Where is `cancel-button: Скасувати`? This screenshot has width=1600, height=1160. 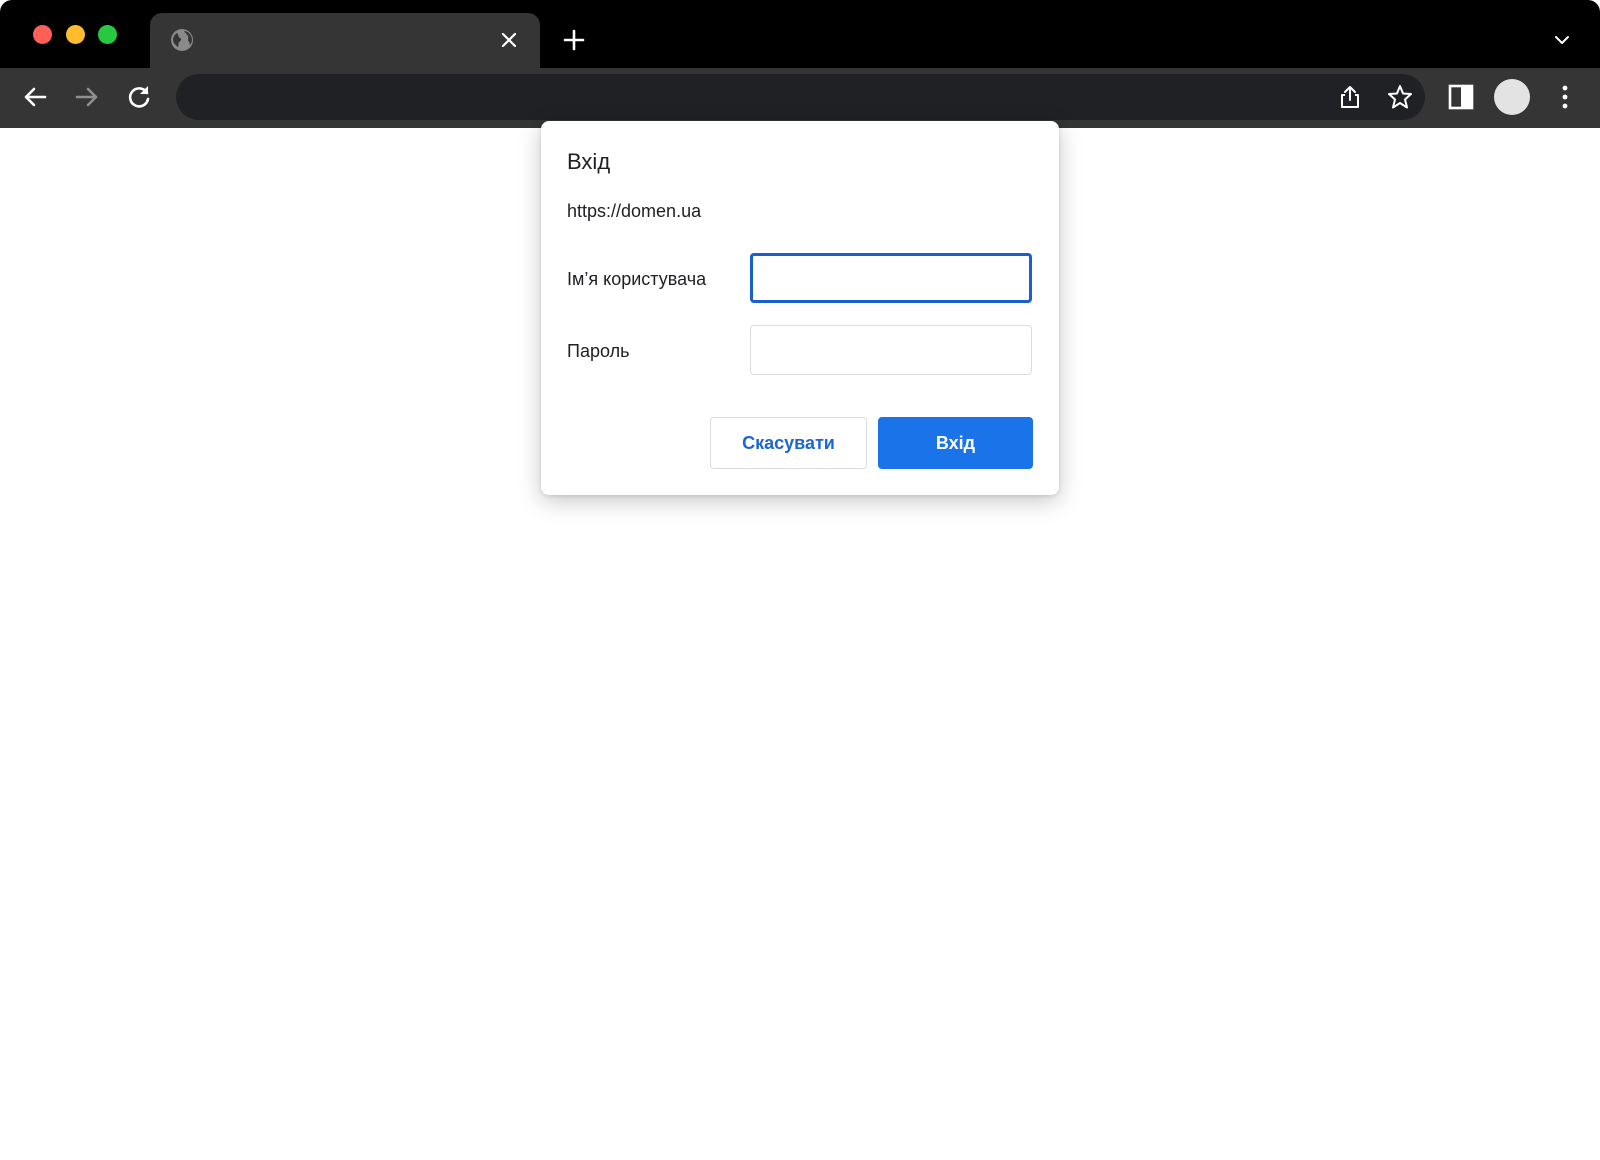
cancel-button: Скасувати is located at coordinates (788, 443).